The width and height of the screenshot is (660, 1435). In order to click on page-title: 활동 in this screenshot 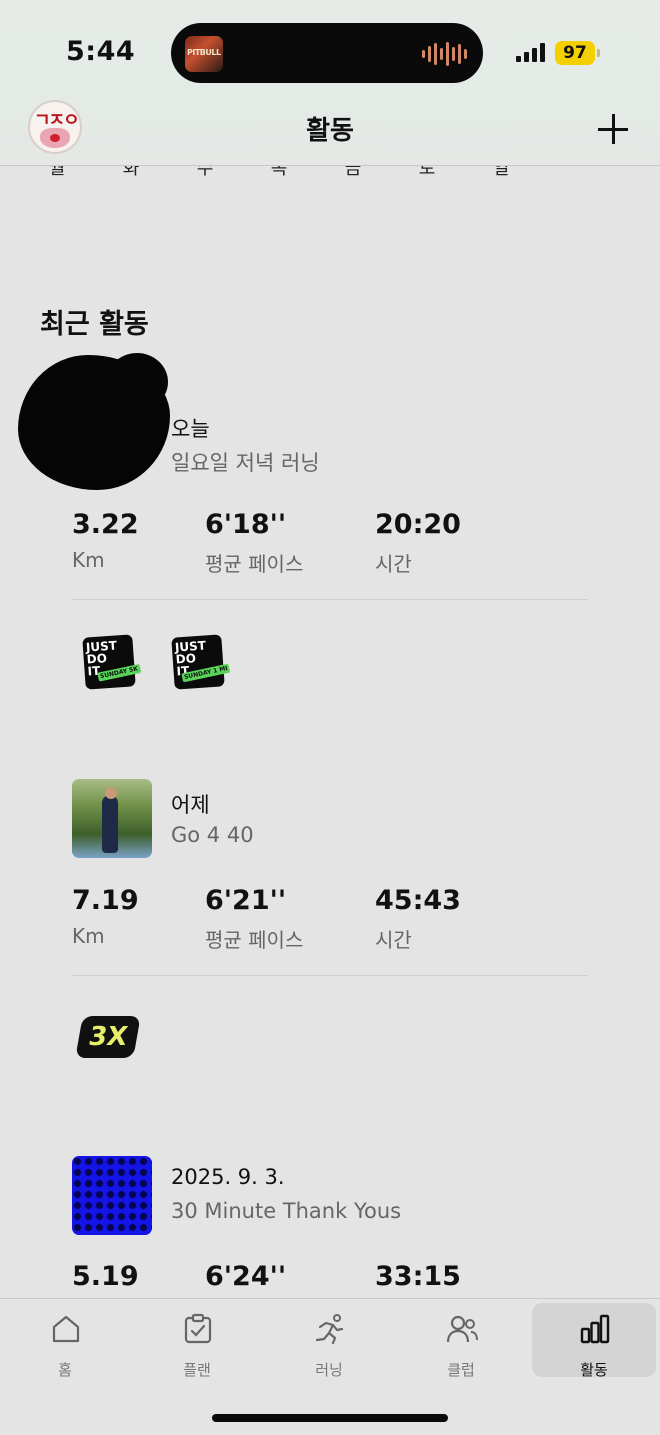, I will do `click(330, 131)`.